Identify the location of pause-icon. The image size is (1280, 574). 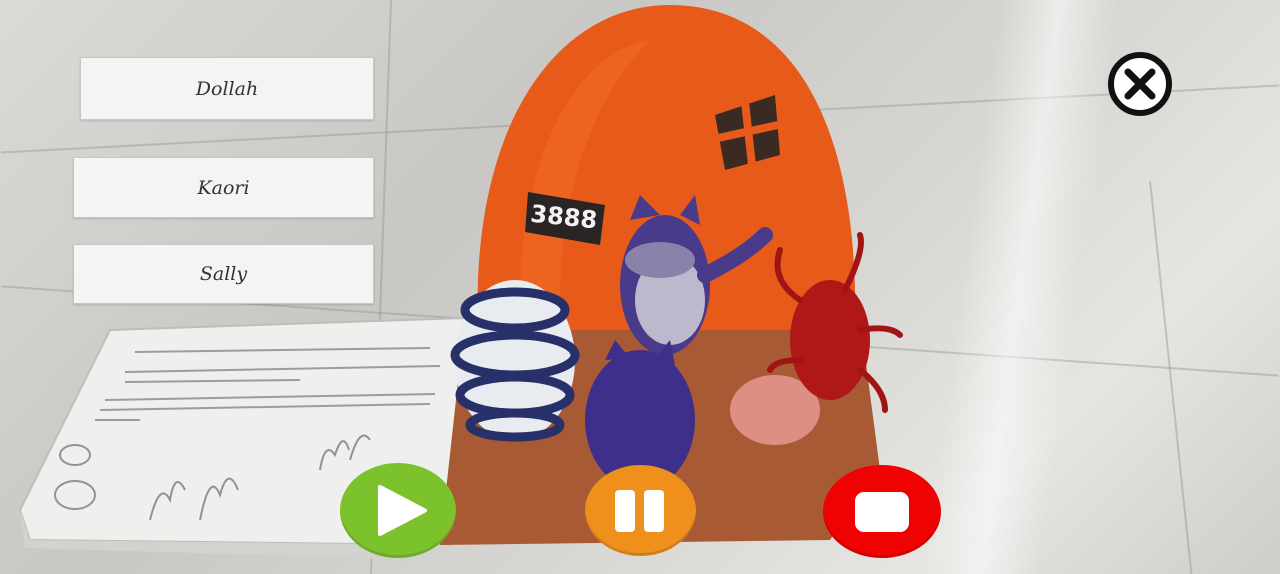
(639, 511).